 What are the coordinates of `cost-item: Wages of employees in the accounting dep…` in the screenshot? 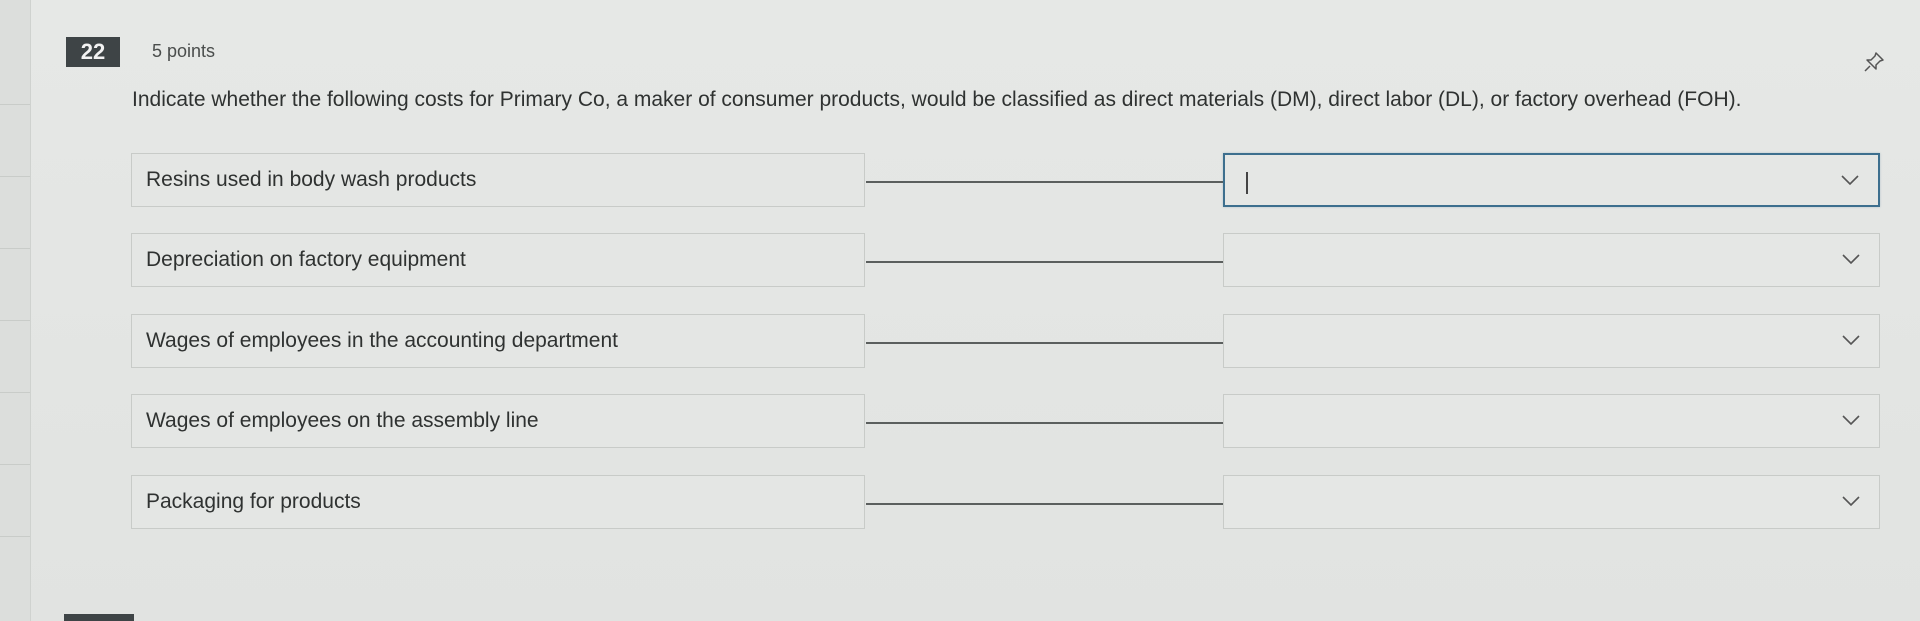 It's located at (498, 341).